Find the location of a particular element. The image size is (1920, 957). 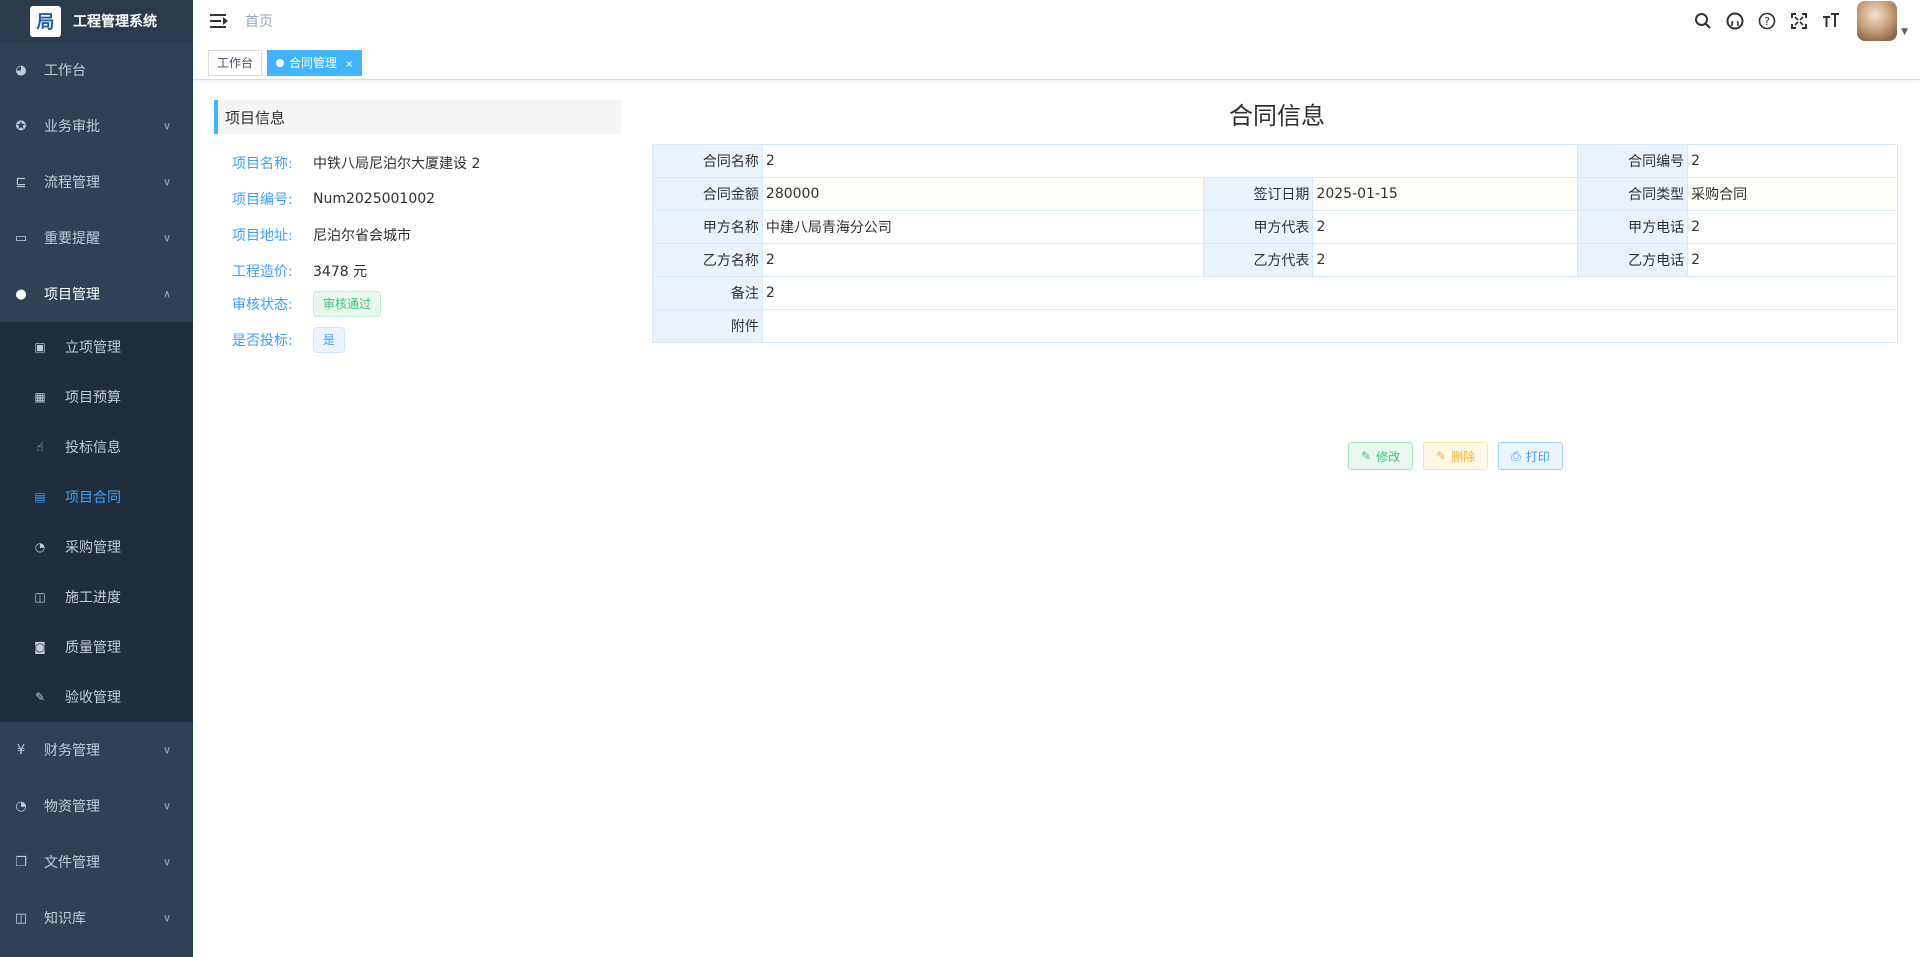

attachment-cell is located at coordinates (1330, 326).